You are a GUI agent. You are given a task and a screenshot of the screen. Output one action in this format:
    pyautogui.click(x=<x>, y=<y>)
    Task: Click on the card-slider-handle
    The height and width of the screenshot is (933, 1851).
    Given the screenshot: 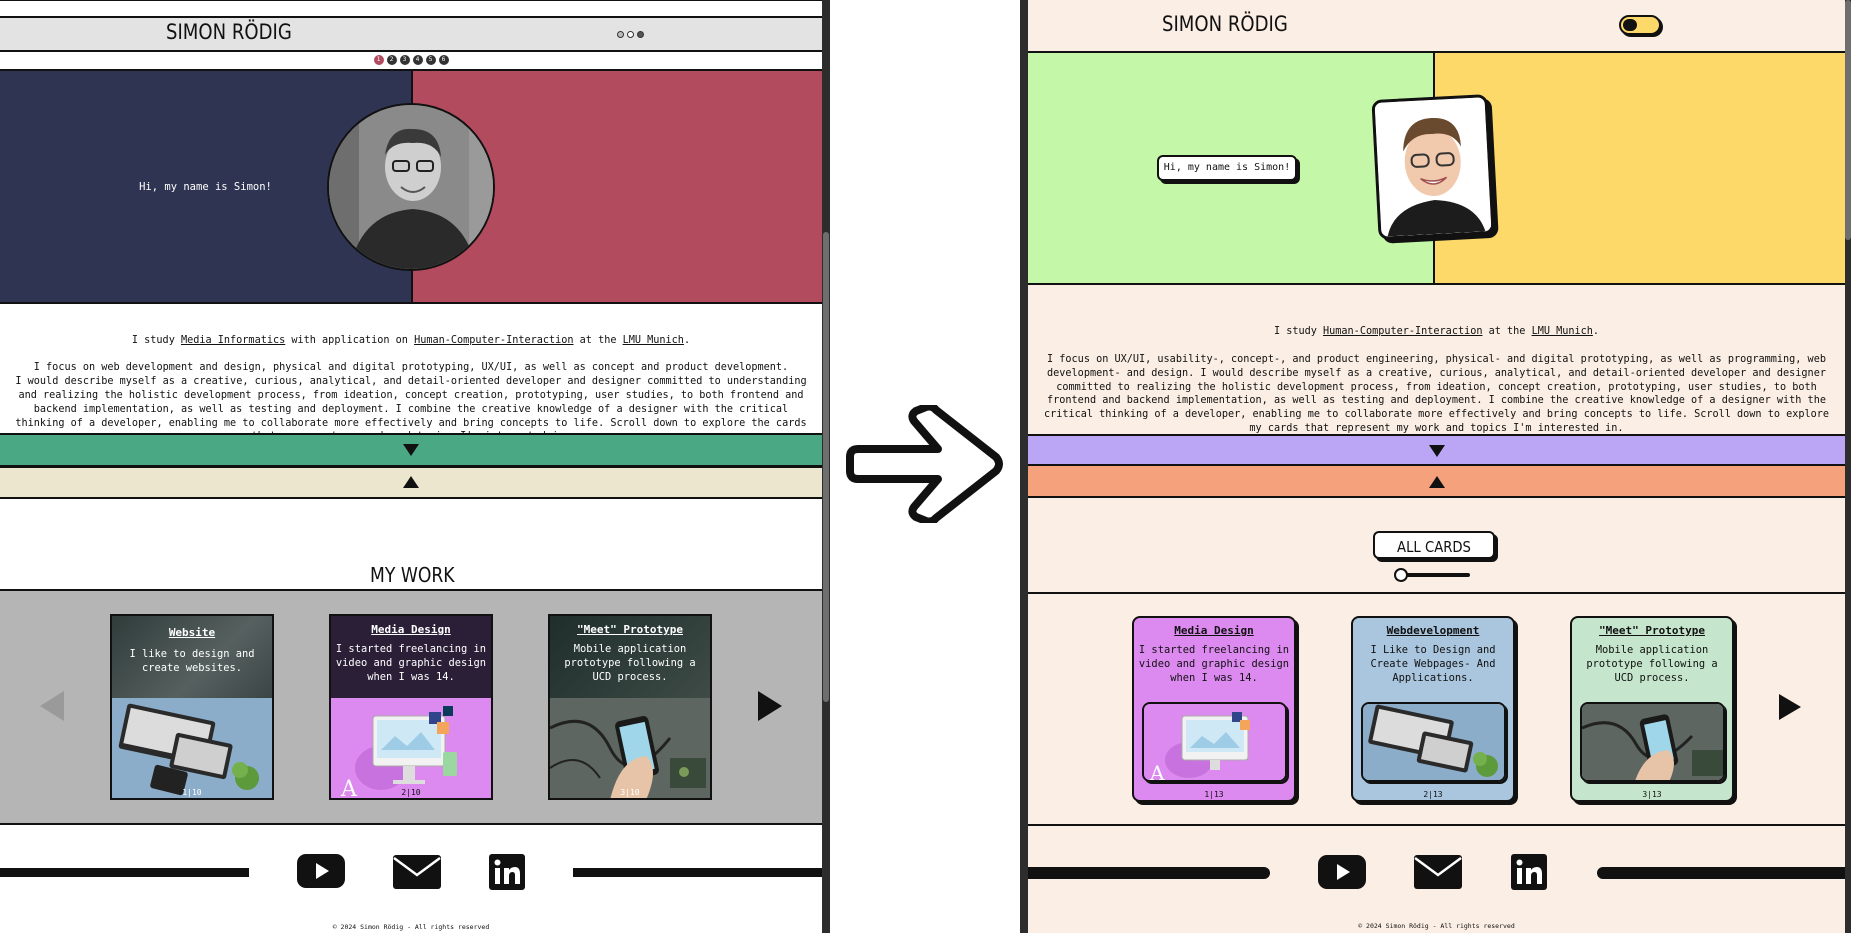 What is the action you would take?
    pyautogui.click(x=1401, y=575)
    